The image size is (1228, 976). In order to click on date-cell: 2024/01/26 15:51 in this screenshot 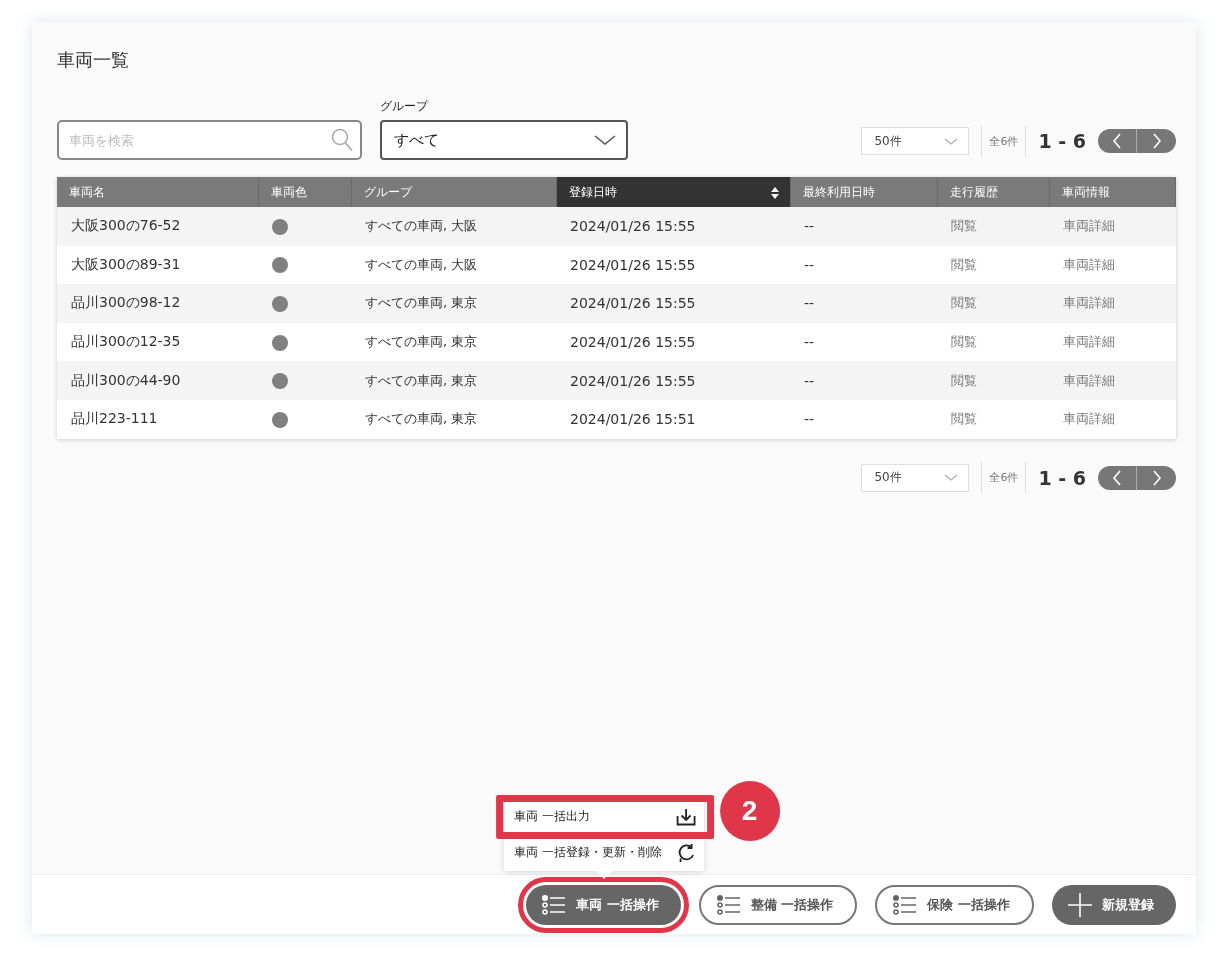, I will do `click(633, 419)`.